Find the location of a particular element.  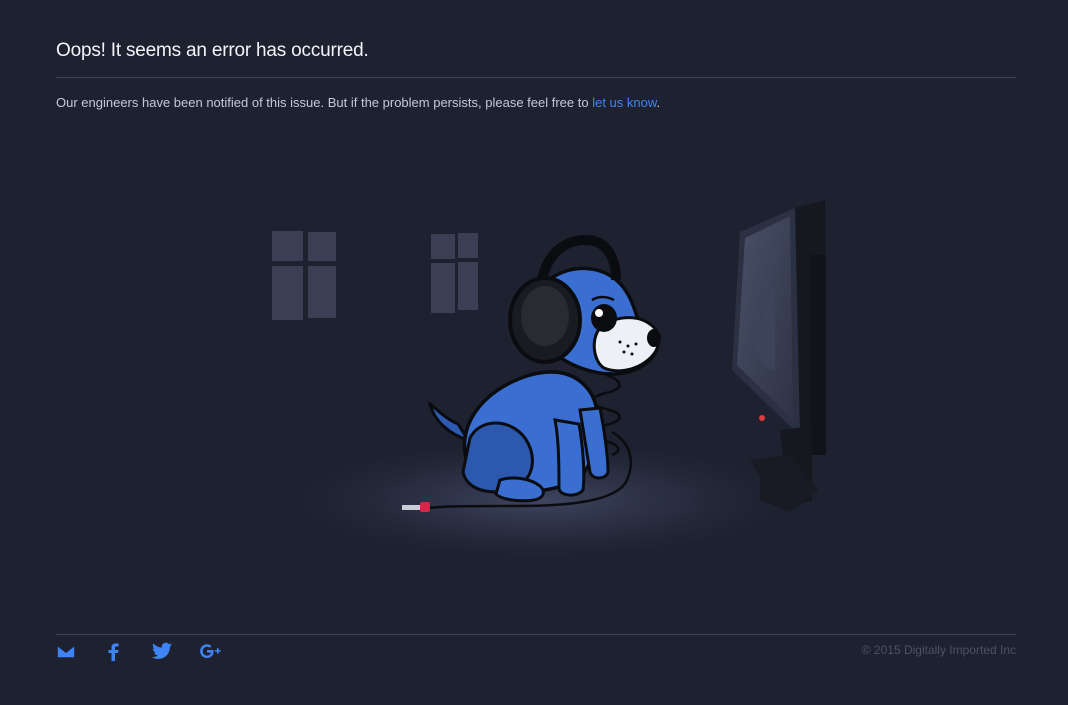

mail-icon is located at coordinates (66, 651).